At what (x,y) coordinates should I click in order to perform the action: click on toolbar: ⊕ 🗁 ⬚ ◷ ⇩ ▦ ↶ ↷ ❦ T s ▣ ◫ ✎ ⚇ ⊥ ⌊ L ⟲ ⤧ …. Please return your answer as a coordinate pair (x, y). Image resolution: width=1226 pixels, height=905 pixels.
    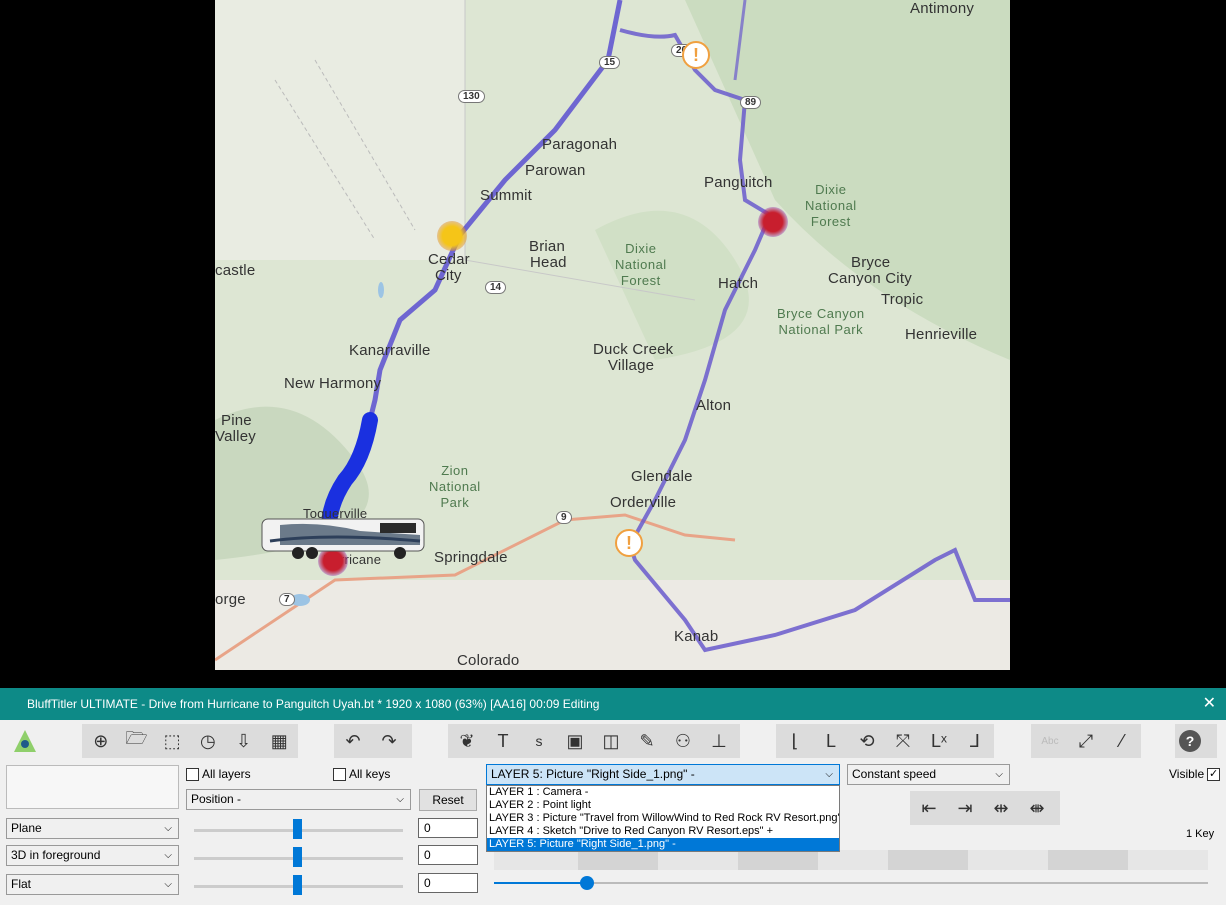
    Looking at the image, I should click on (613, 741).